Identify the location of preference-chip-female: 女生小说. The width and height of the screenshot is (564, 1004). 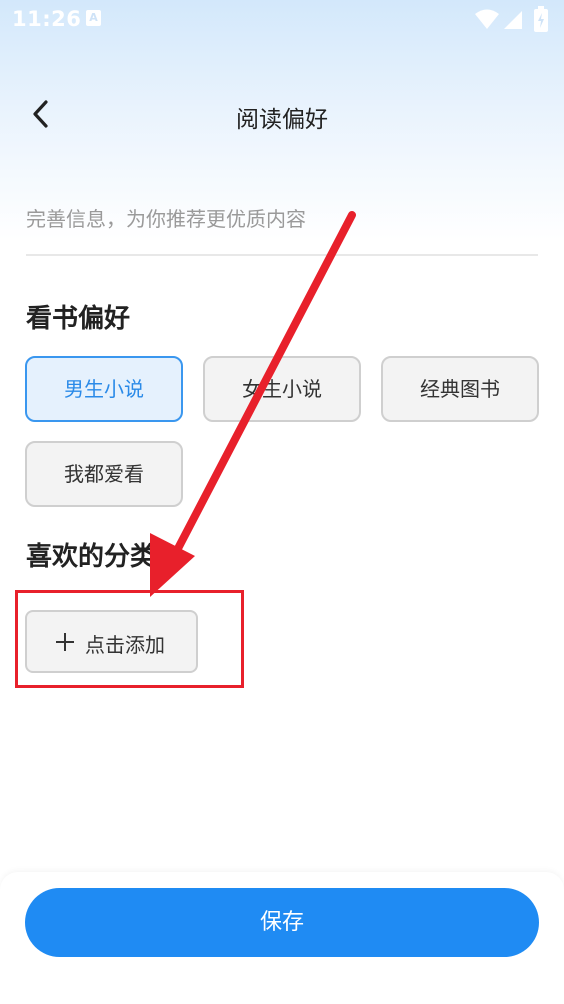
(282, 389).